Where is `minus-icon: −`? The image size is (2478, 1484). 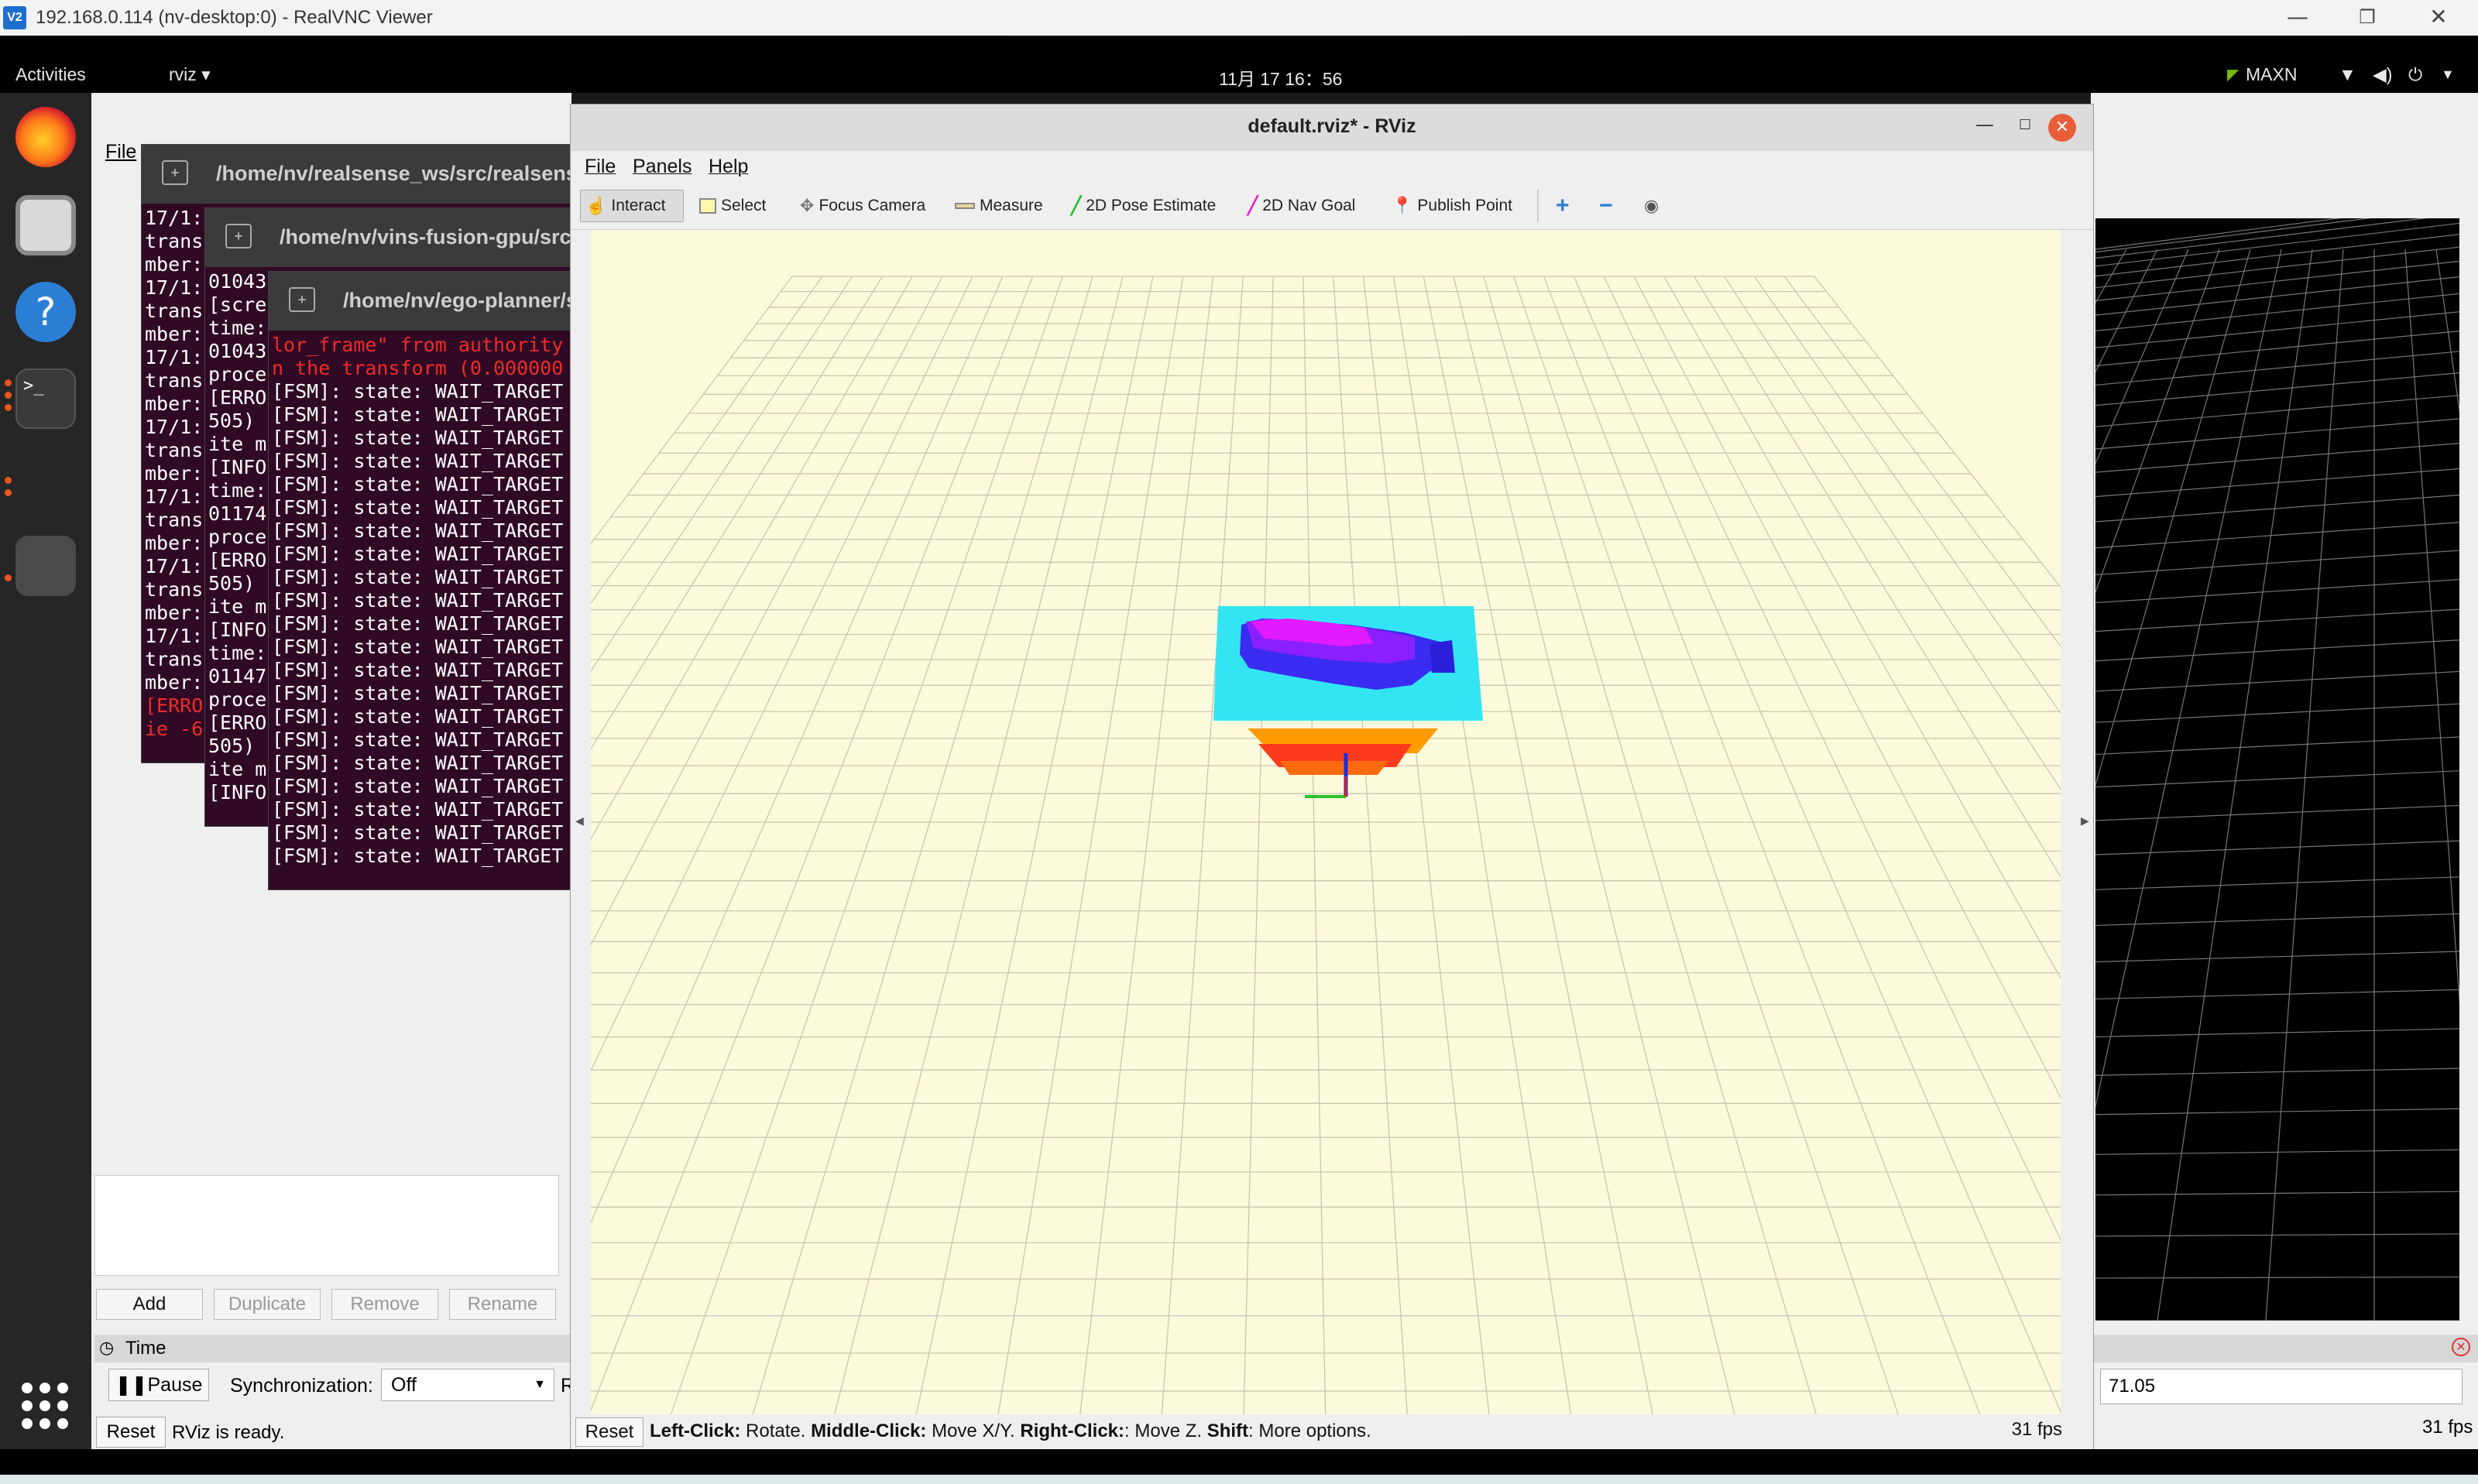 minus-icon: − is located at coordinates (1606, 206).